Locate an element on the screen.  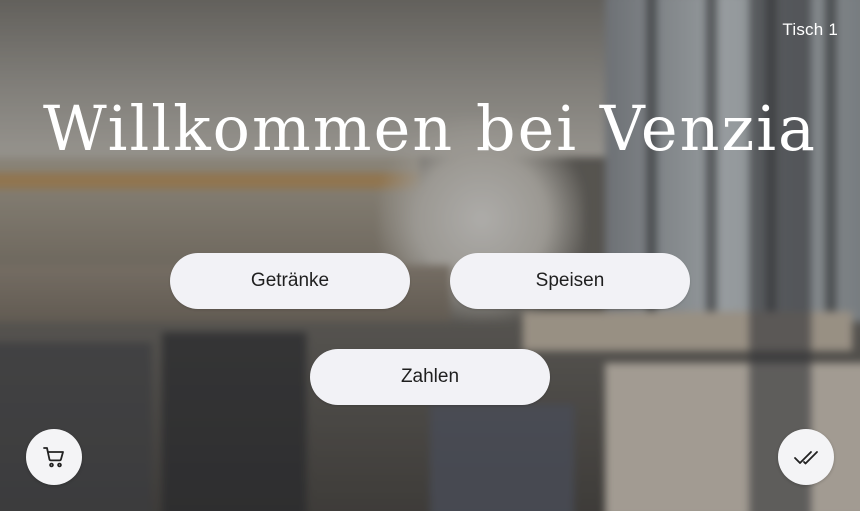
cart-button is located at coordinates (54, 457).